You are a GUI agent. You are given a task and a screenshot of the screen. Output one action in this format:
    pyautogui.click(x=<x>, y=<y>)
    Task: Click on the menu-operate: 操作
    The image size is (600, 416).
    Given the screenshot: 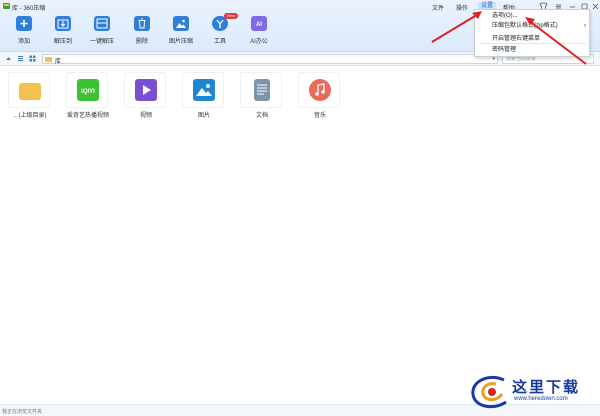 What is the action you would take?
    pyautogui.click(x=462, y=7)
    